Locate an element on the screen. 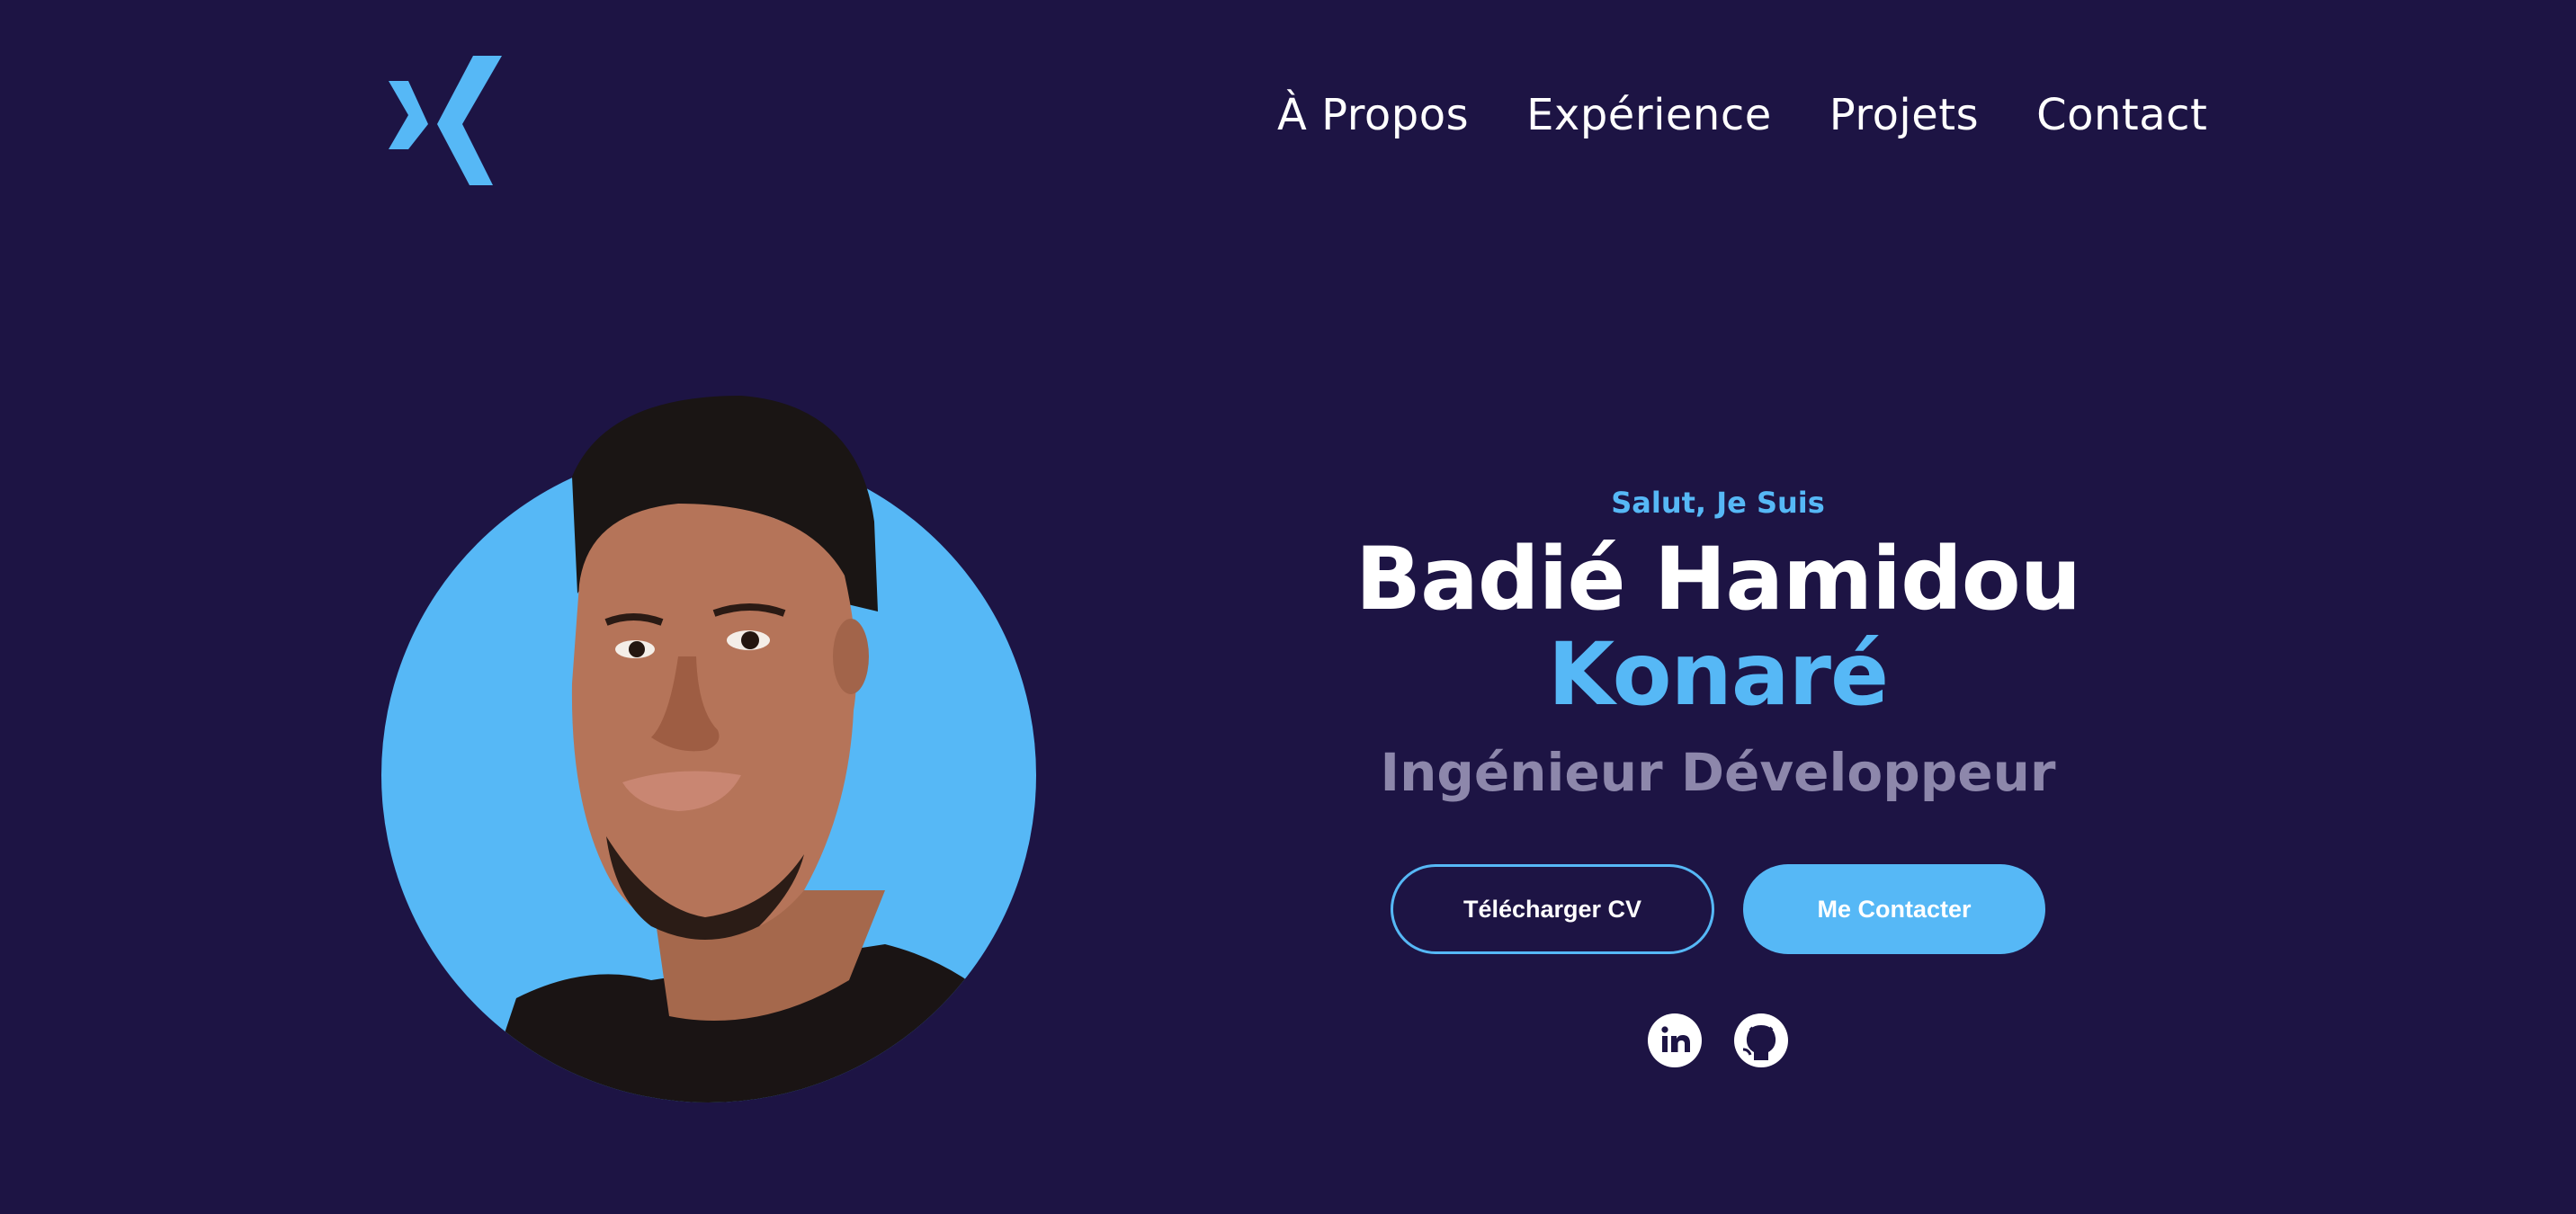 The height and width of the screenshot is (1214, 2576). nav-link-a-propos: À Propos is located at coordinates (1373, 116).